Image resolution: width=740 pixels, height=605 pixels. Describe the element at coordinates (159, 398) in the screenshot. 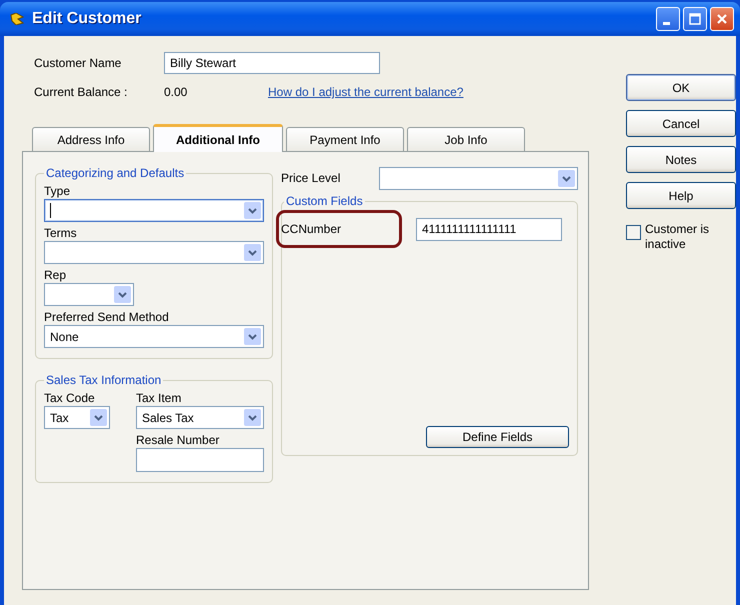

I see `field-label: Tax Item` at that location.